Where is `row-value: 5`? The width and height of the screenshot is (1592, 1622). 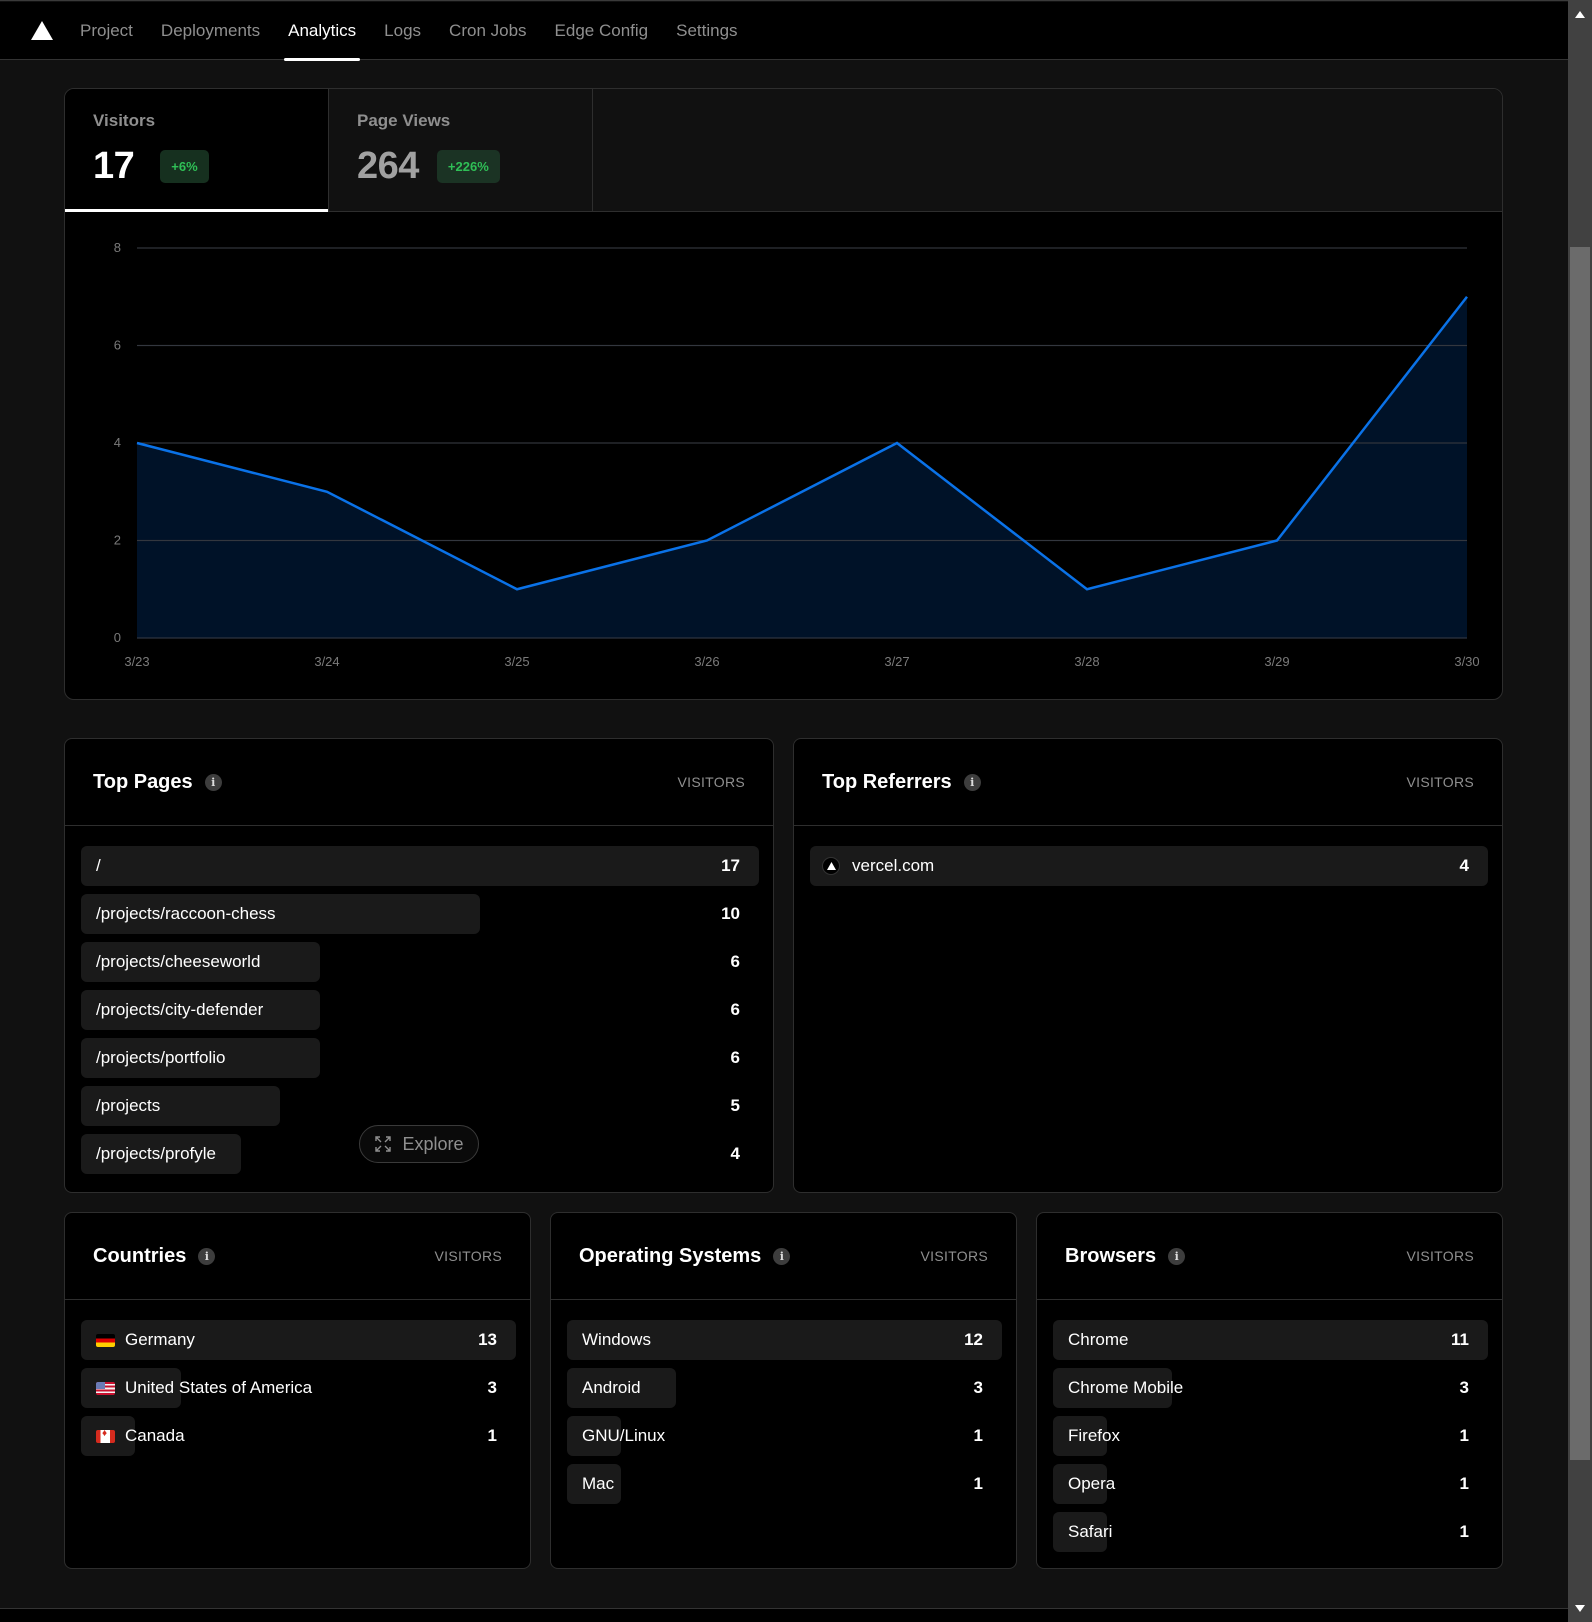 row-value: 5 is located at coordinates (735, 1105).